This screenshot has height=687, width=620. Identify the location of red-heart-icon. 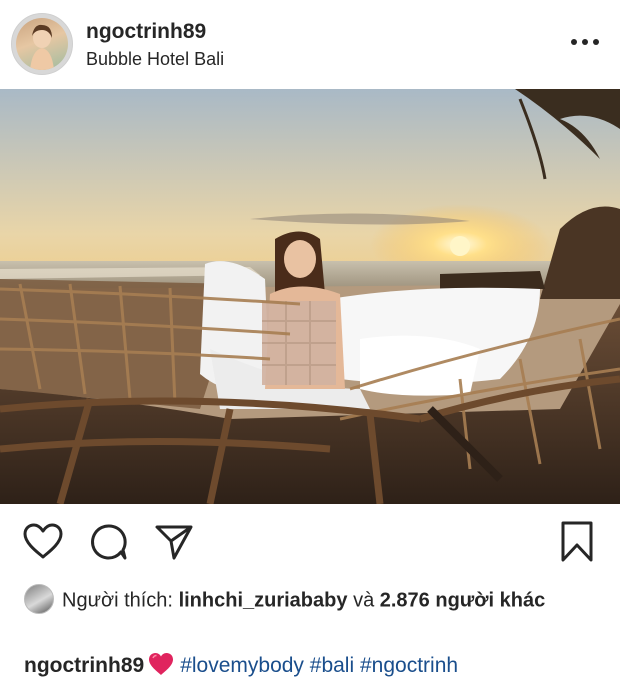
(161, 664).